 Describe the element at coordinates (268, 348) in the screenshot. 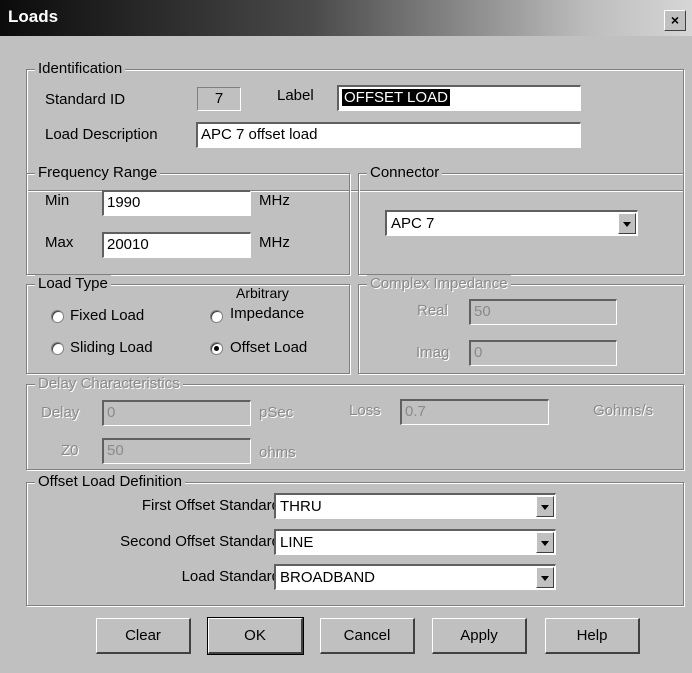

I see `offset-load-label: Offset Load` at that location.